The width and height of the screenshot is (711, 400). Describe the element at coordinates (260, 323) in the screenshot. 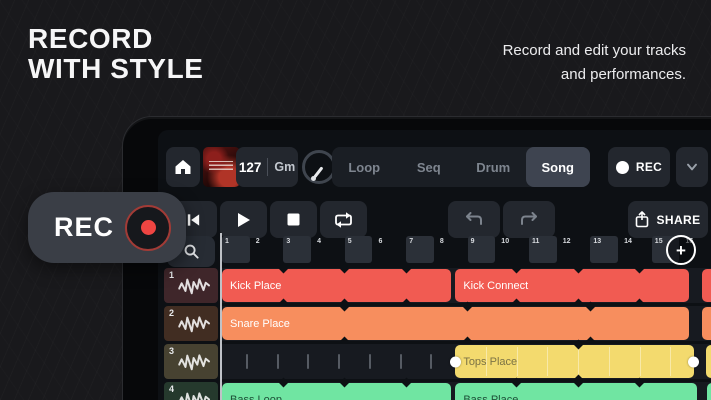

I see `clip-label: Snare Place` at that location.